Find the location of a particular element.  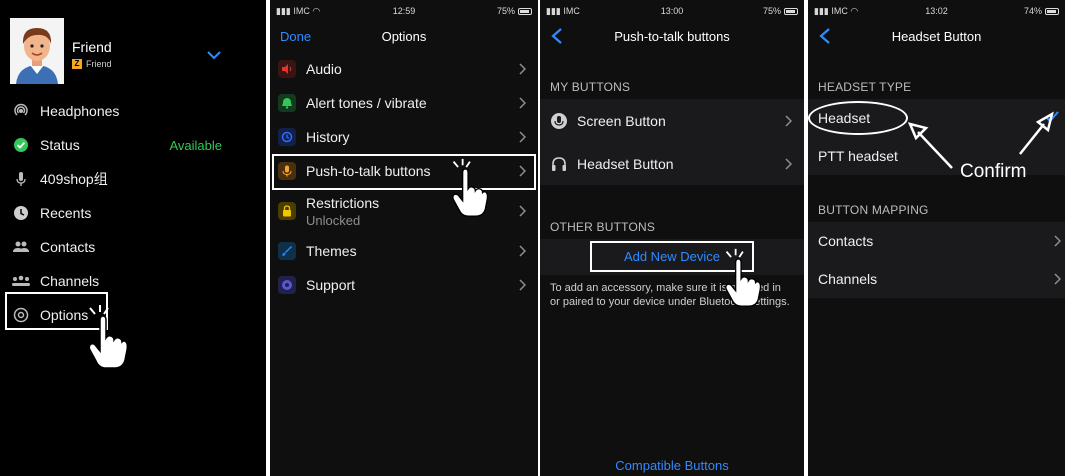

compatible-buttons-link: Compatible Buttons is located at coordinates (672, 465).